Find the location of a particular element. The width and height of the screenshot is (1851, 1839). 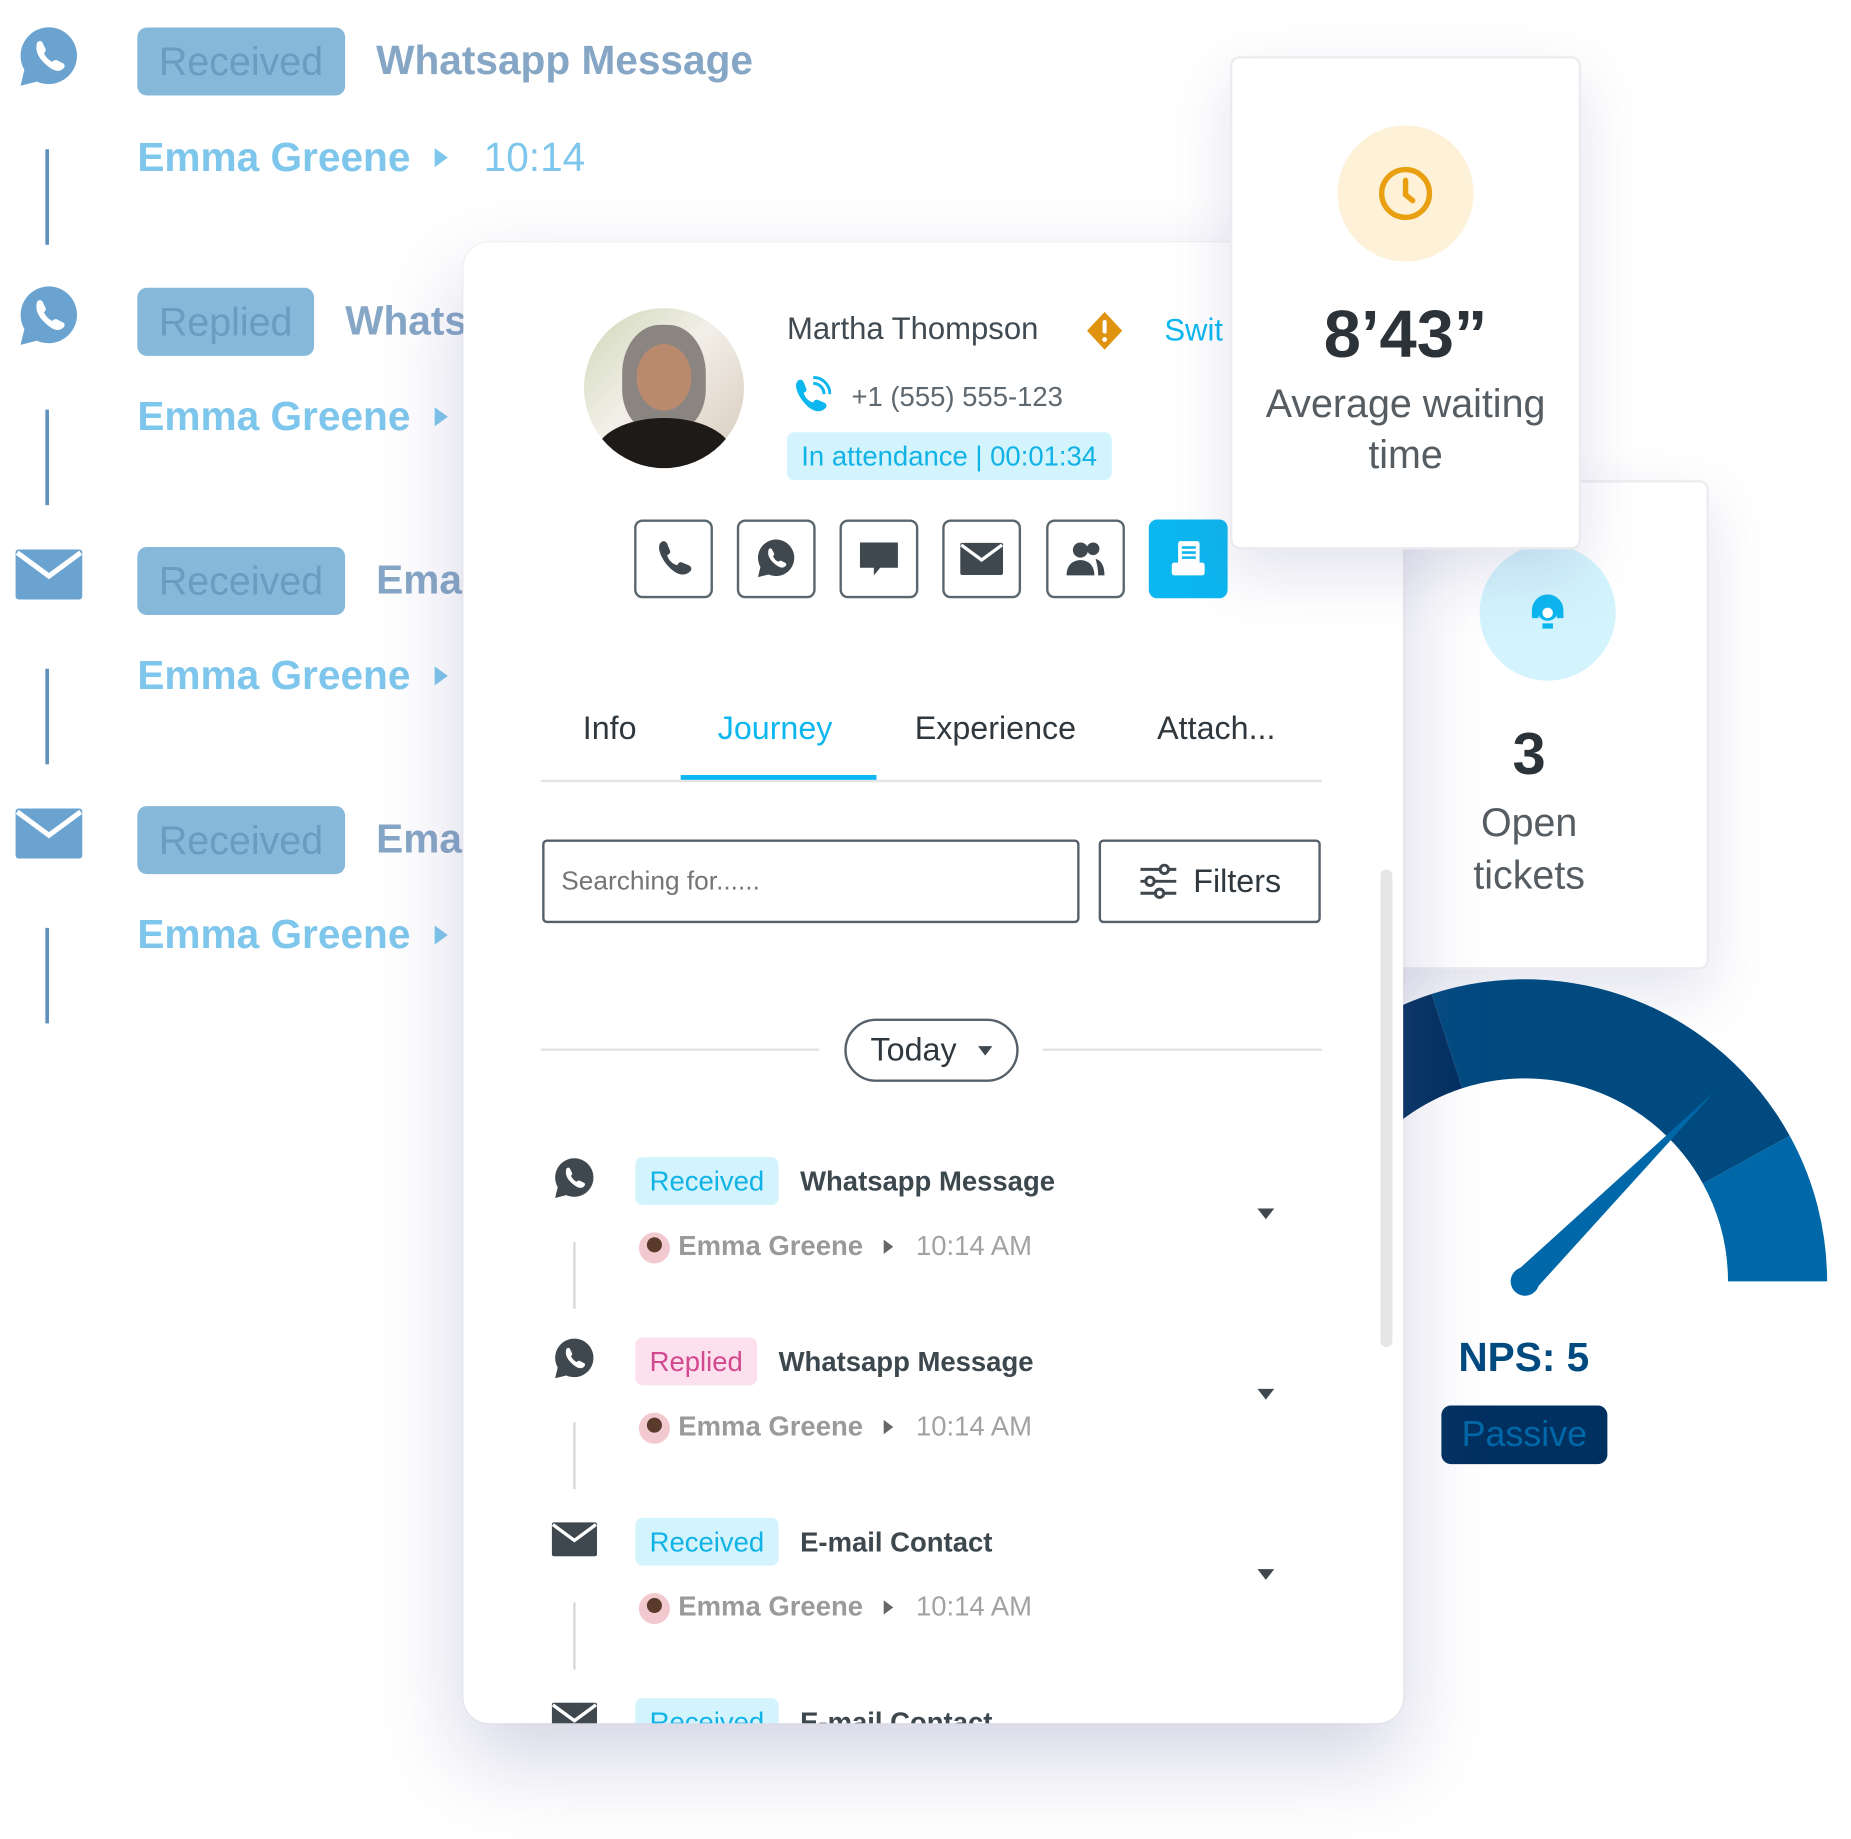

scrollbar is located at coordinates (1386, 1108).